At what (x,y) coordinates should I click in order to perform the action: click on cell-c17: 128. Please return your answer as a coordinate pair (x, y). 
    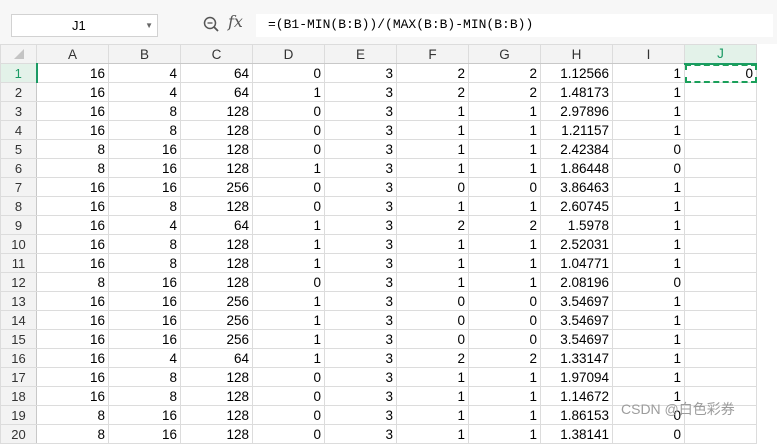
    Looking at the image, I should click on (216, 377).